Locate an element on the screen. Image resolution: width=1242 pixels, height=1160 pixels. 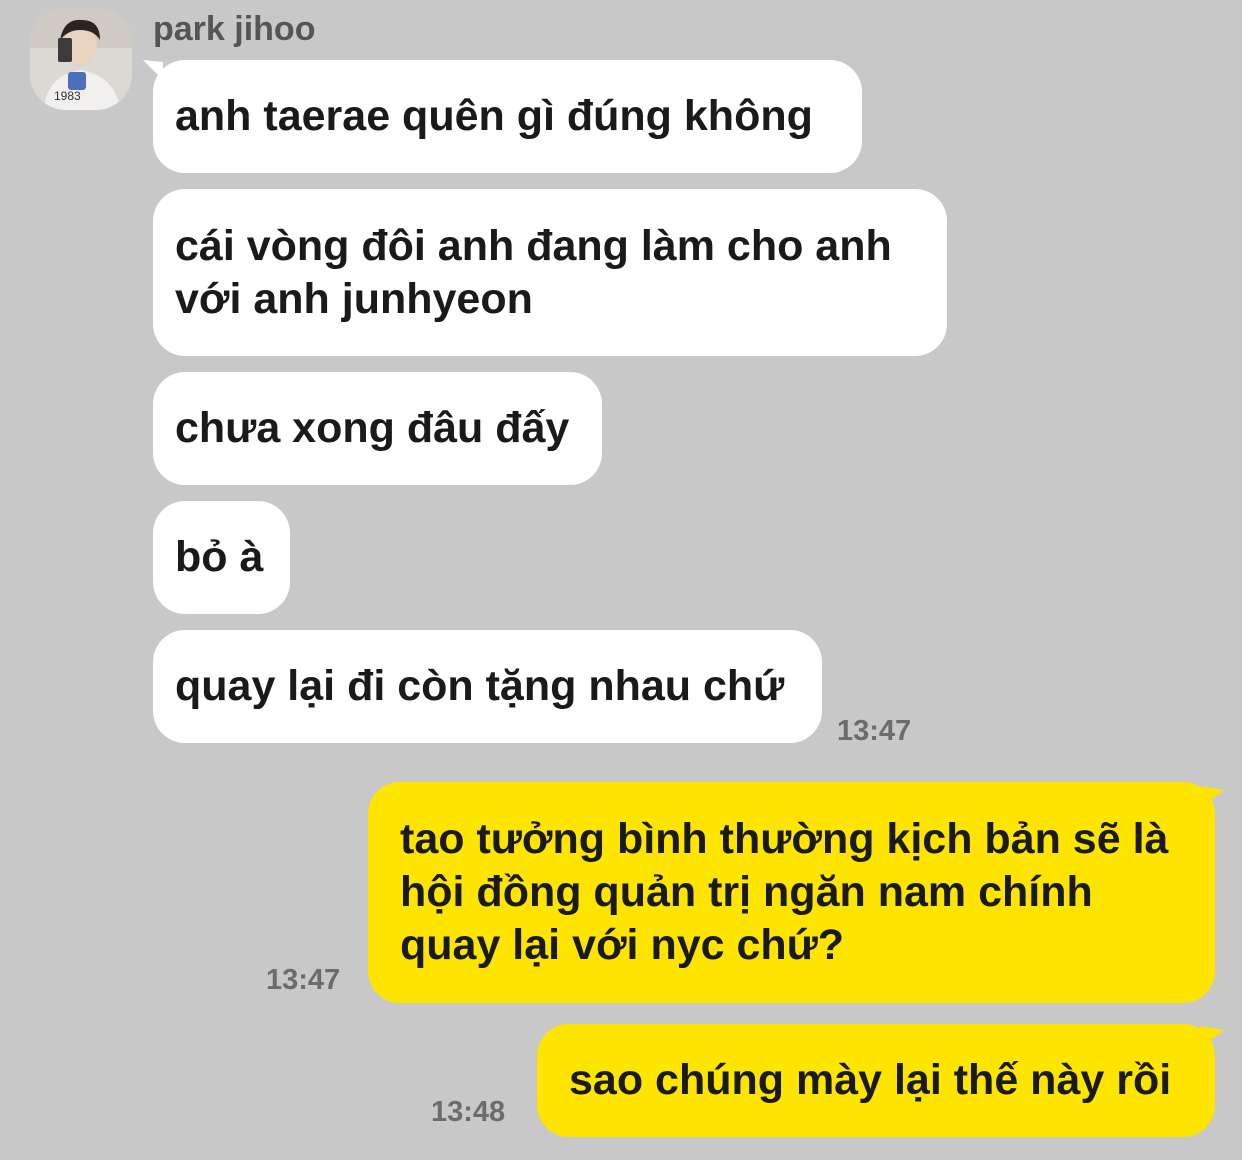
outgoing-message: sao chúng mày lại thế này rồi is located at coordinates (876, 1080).